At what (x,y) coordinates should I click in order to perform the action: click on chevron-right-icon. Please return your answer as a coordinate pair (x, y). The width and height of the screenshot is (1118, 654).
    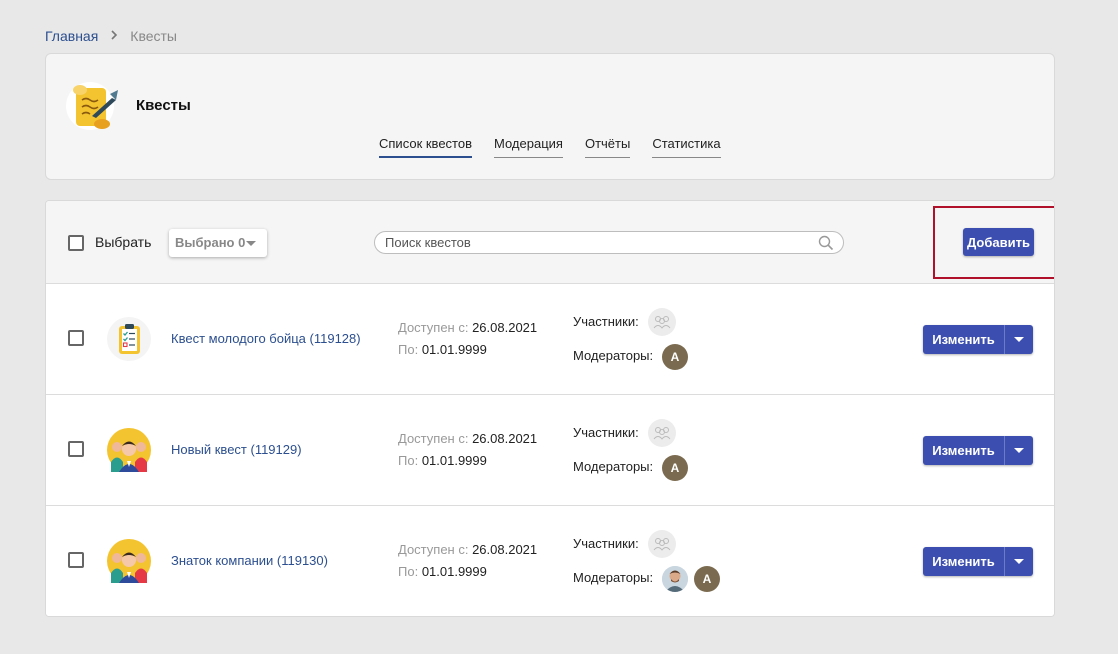
    Looking at the image, I should click on (114, 36).